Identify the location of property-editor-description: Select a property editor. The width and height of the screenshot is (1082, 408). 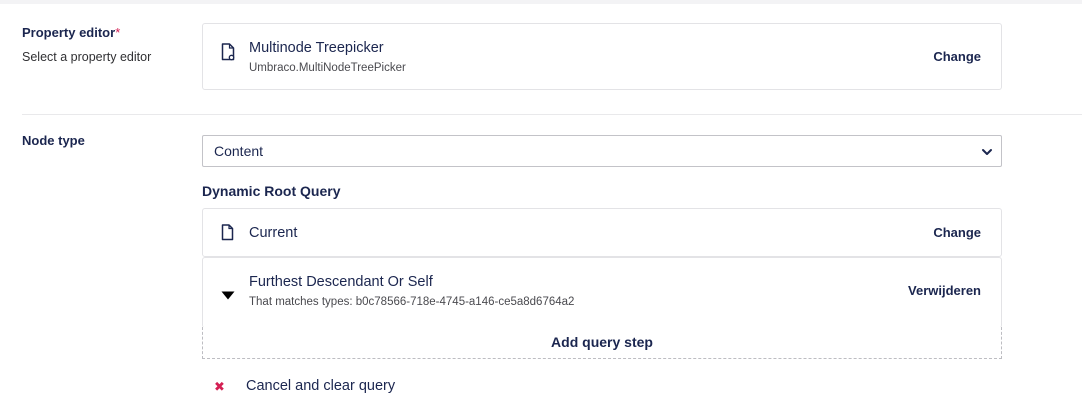
(87, 57).